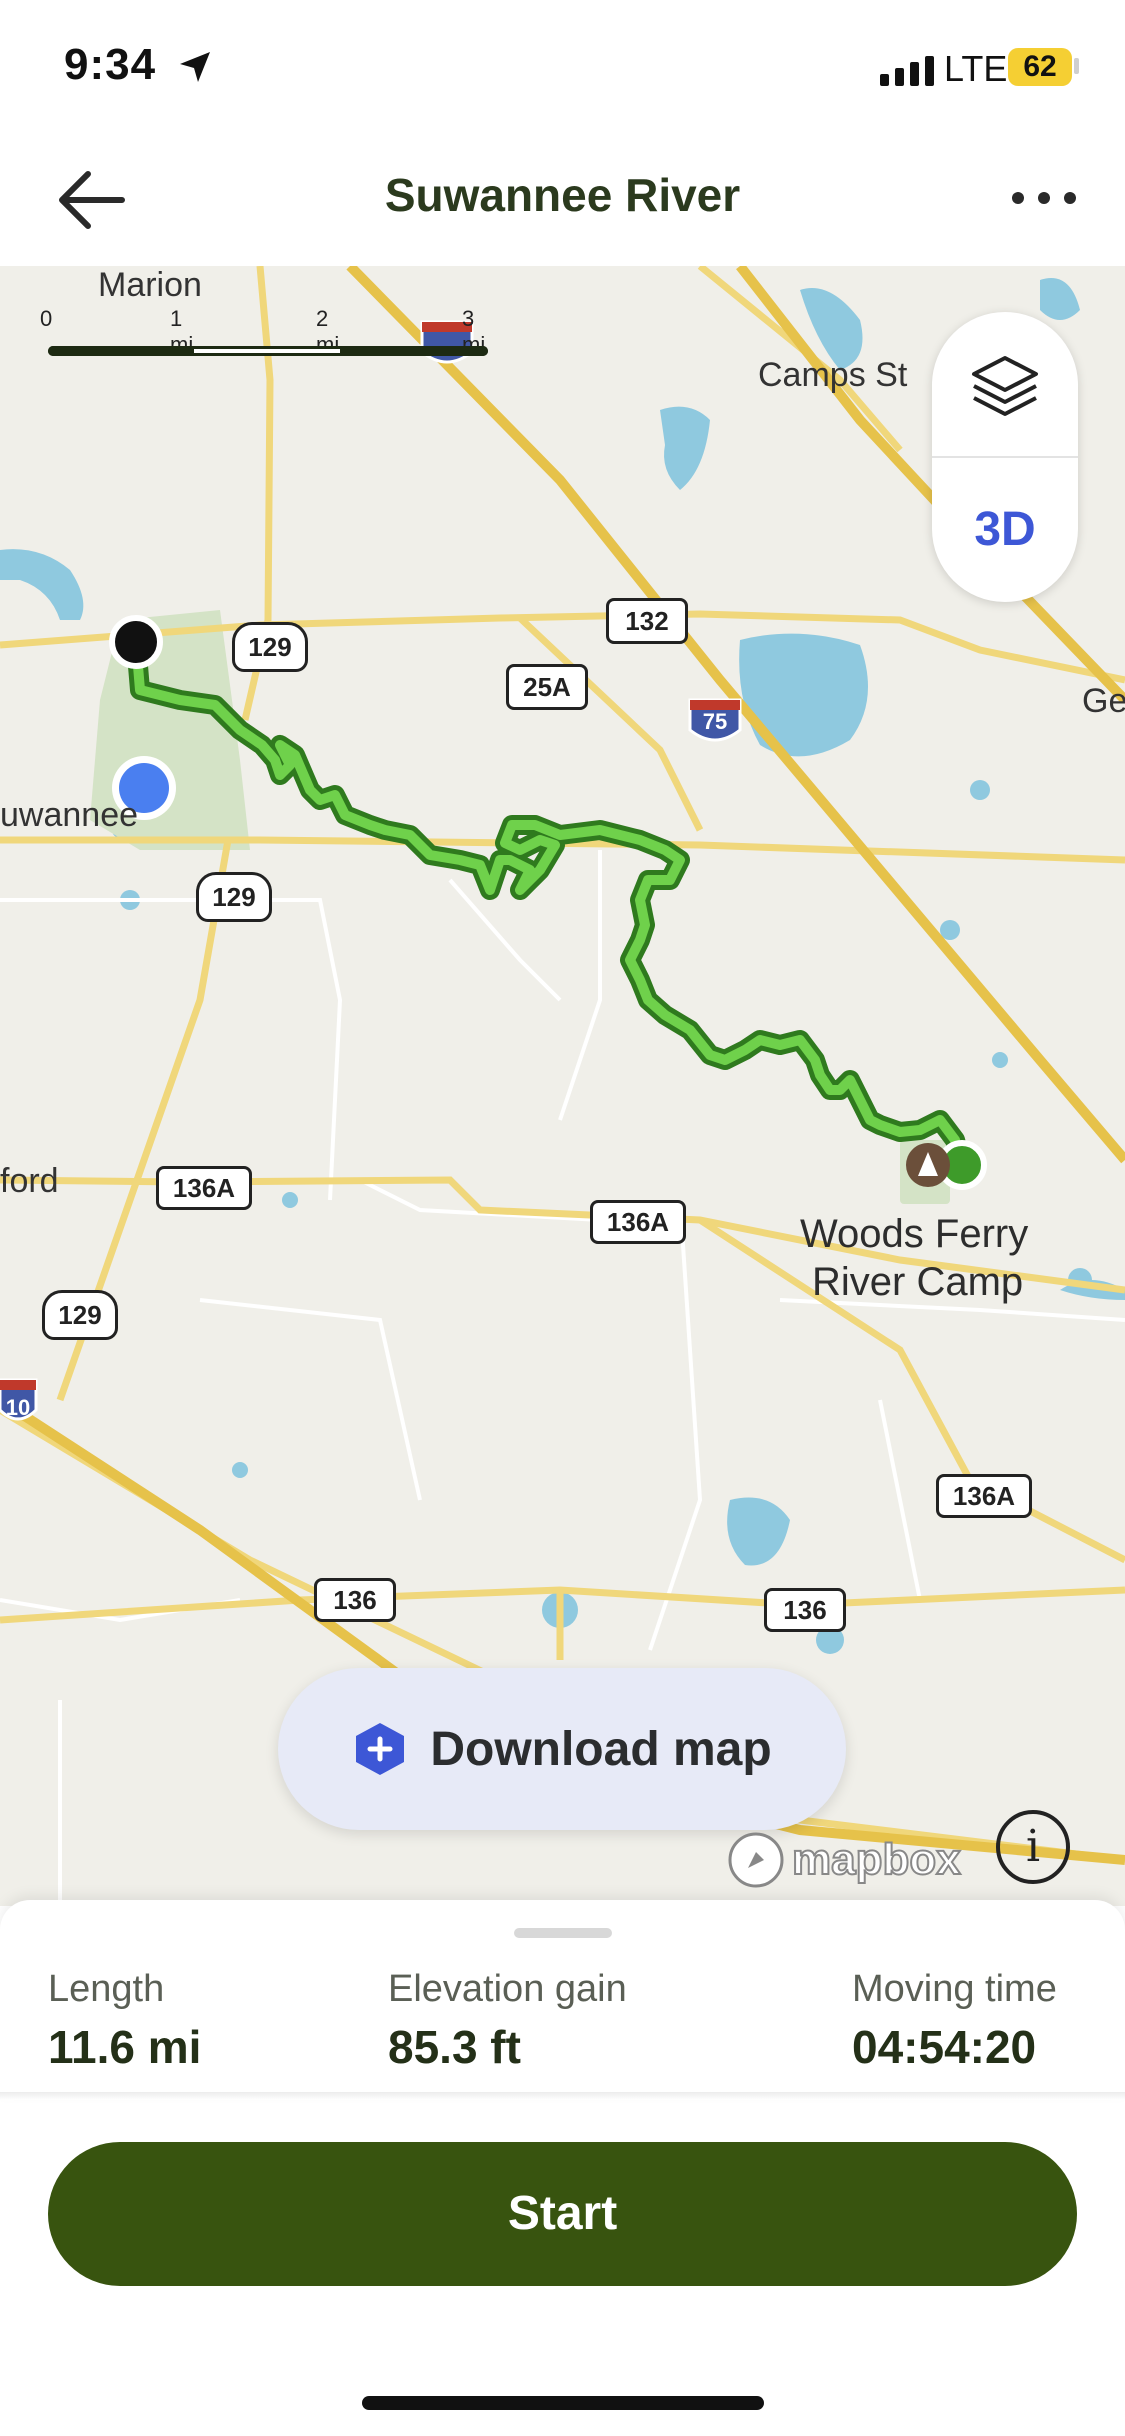  What do you see at coordinates (18, 1407) in the screenshot?
I see `road-shield: 10` at bounding box center [18, 1407].